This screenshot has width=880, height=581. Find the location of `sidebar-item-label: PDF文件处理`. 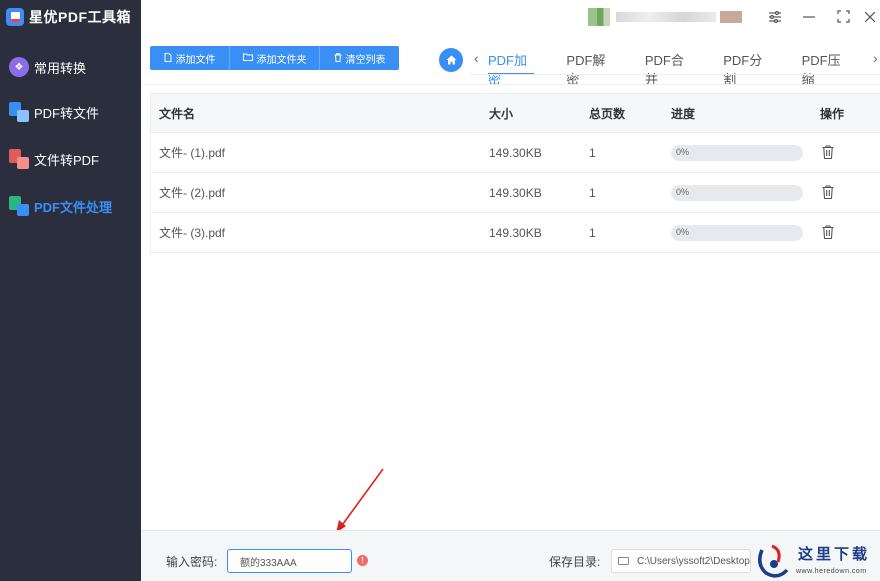

sidebar-item-label: PDF文件处理 is located at coordinates (73, 207).